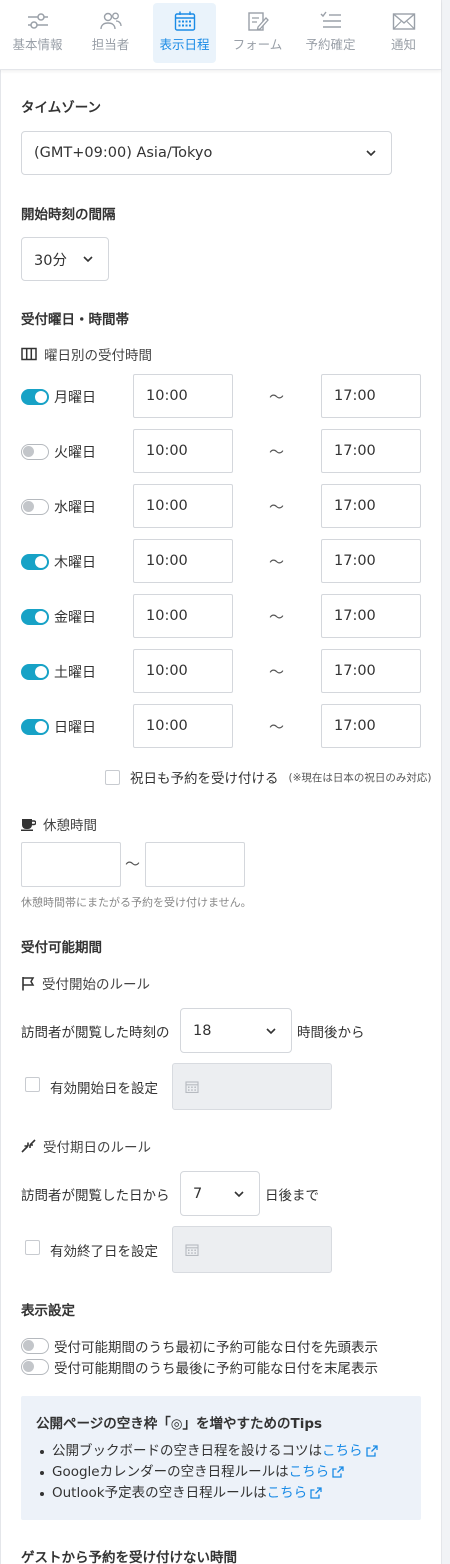  Describe the element at coordinates (403, 21) in the screenshot. I see `mail-icon` at that location.